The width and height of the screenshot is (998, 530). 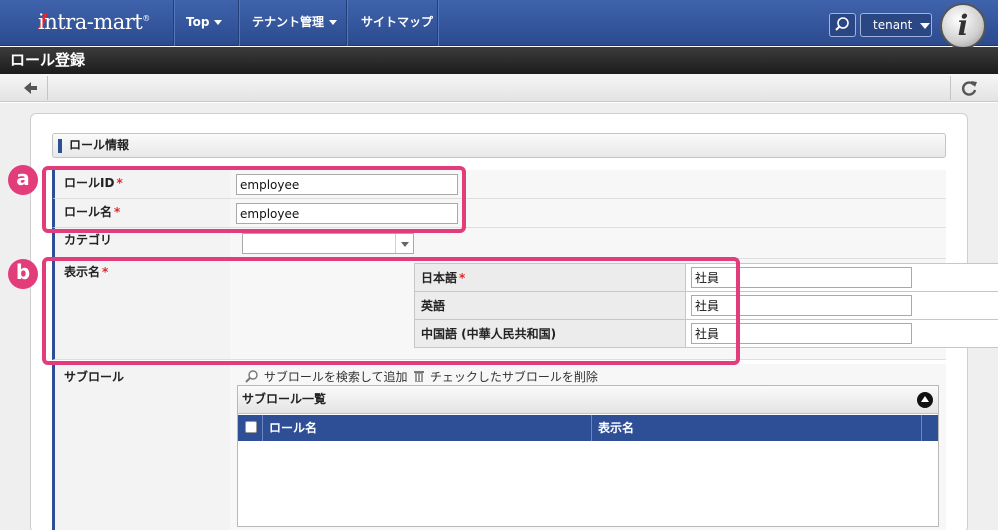 What do you see at coordinates (325, 376) in the screenshot?
I see `search-add-sub-role: サブロールを検索して追加` at bounding box center [325, 376].